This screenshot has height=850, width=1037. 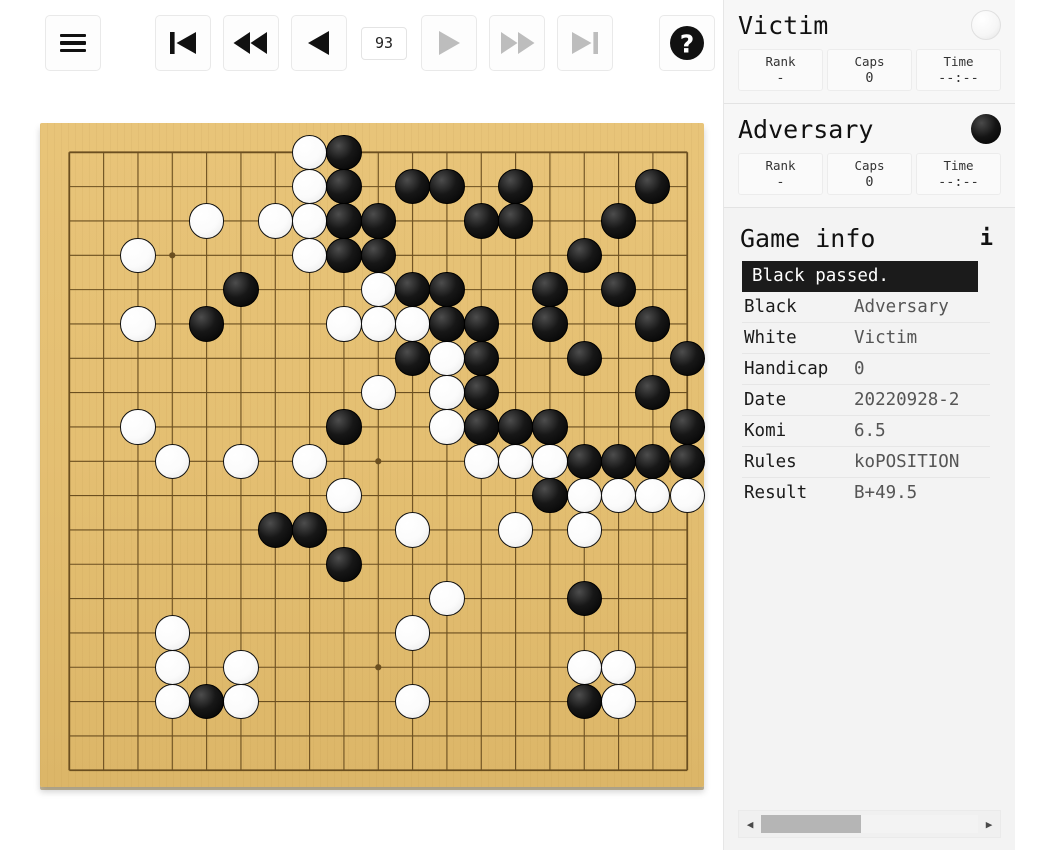 I want to click on rewind-button, so click(x=251, y=43).